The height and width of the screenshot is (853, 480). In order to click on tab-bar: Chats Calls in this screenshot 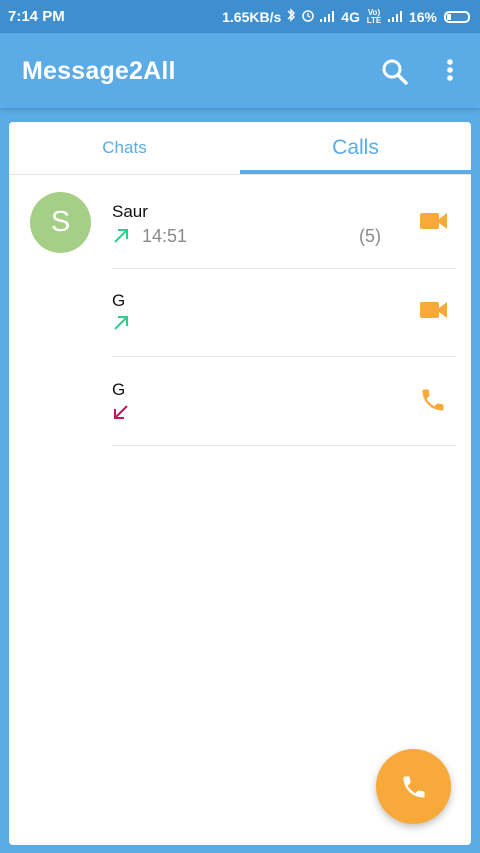, I will do `click(240, 148)`.